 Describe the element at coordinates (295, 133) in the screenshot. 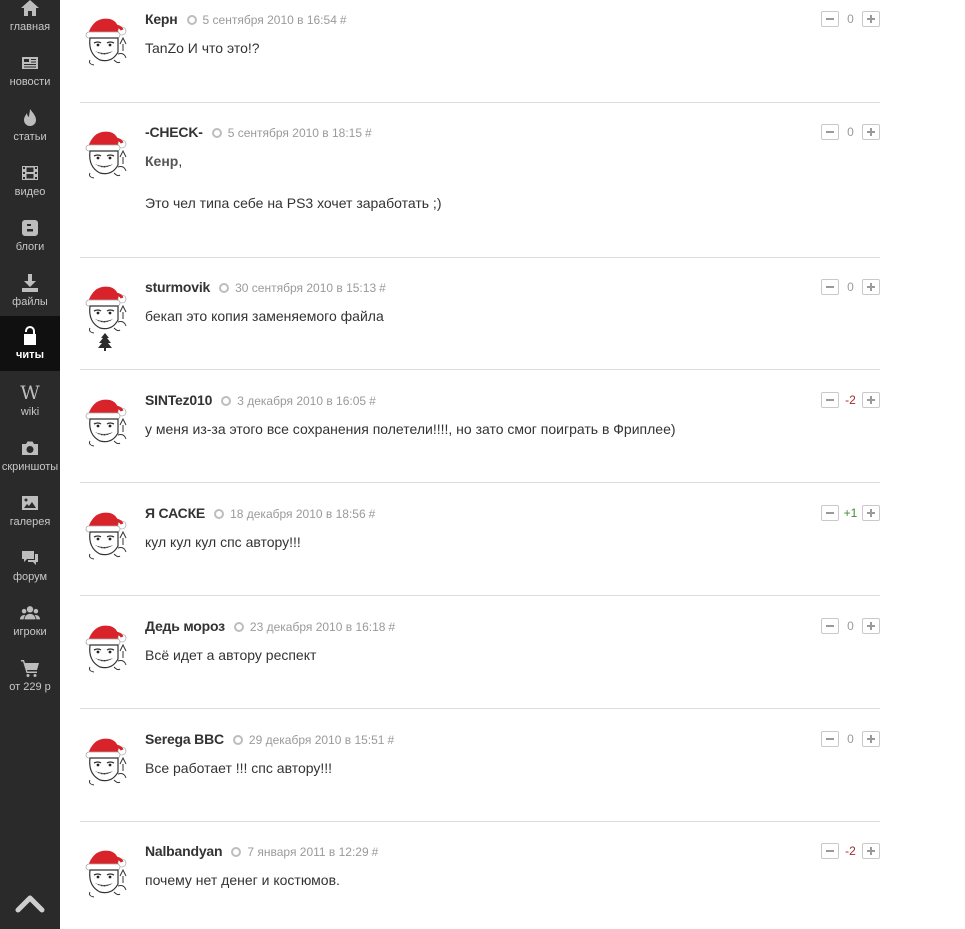

I see `comment-date: 5 сентября 2010 в 18:15` at that location.